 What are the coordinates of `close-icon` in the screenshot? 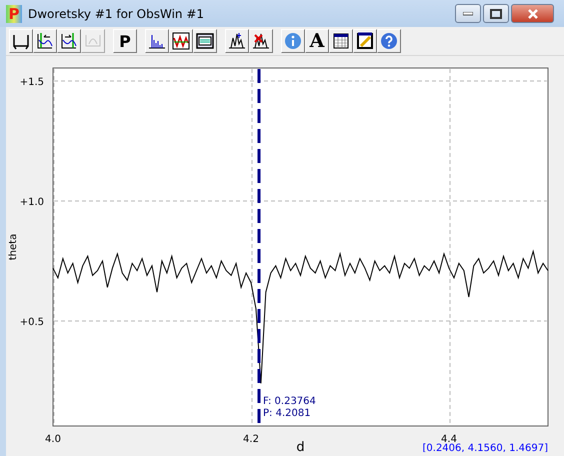 It's located at (532, 13).